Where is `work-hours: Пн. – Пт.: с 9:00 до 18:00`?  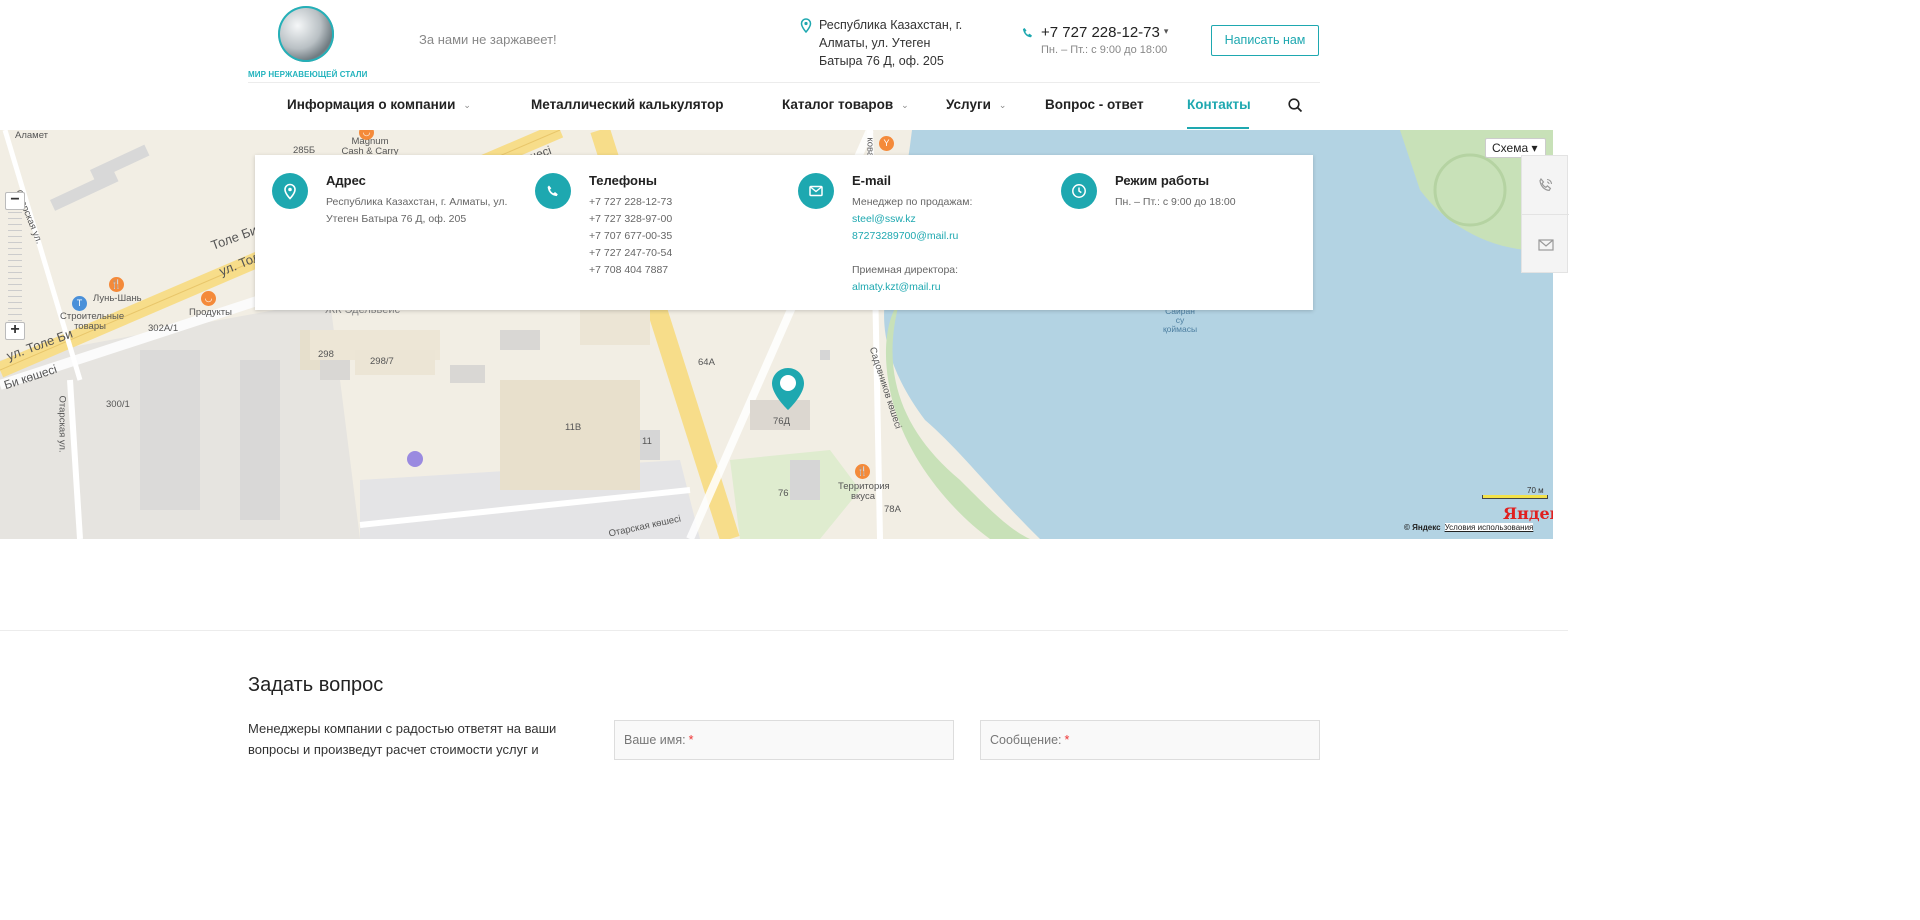 work-hours: Пн. – Пт.: с 9:00 до 18:00 is located at coordinates (1175, 202).